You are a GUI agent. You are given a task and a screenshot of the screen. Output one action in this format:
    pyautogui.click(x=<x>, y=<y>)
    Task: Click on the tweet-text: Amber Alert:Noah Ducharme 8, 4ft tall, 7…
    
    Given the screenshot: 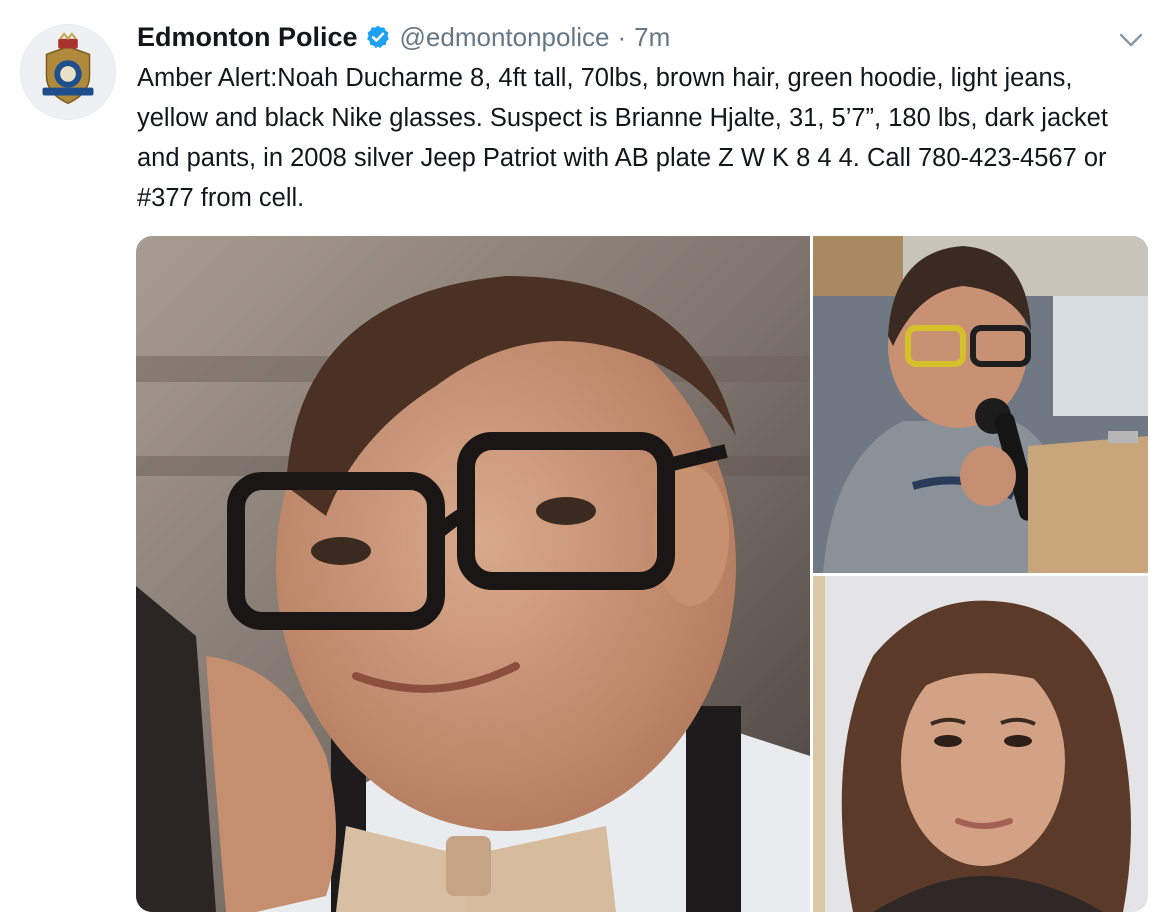 What is the action you would take?
    pyautogui.click(x=622, y=138)
    